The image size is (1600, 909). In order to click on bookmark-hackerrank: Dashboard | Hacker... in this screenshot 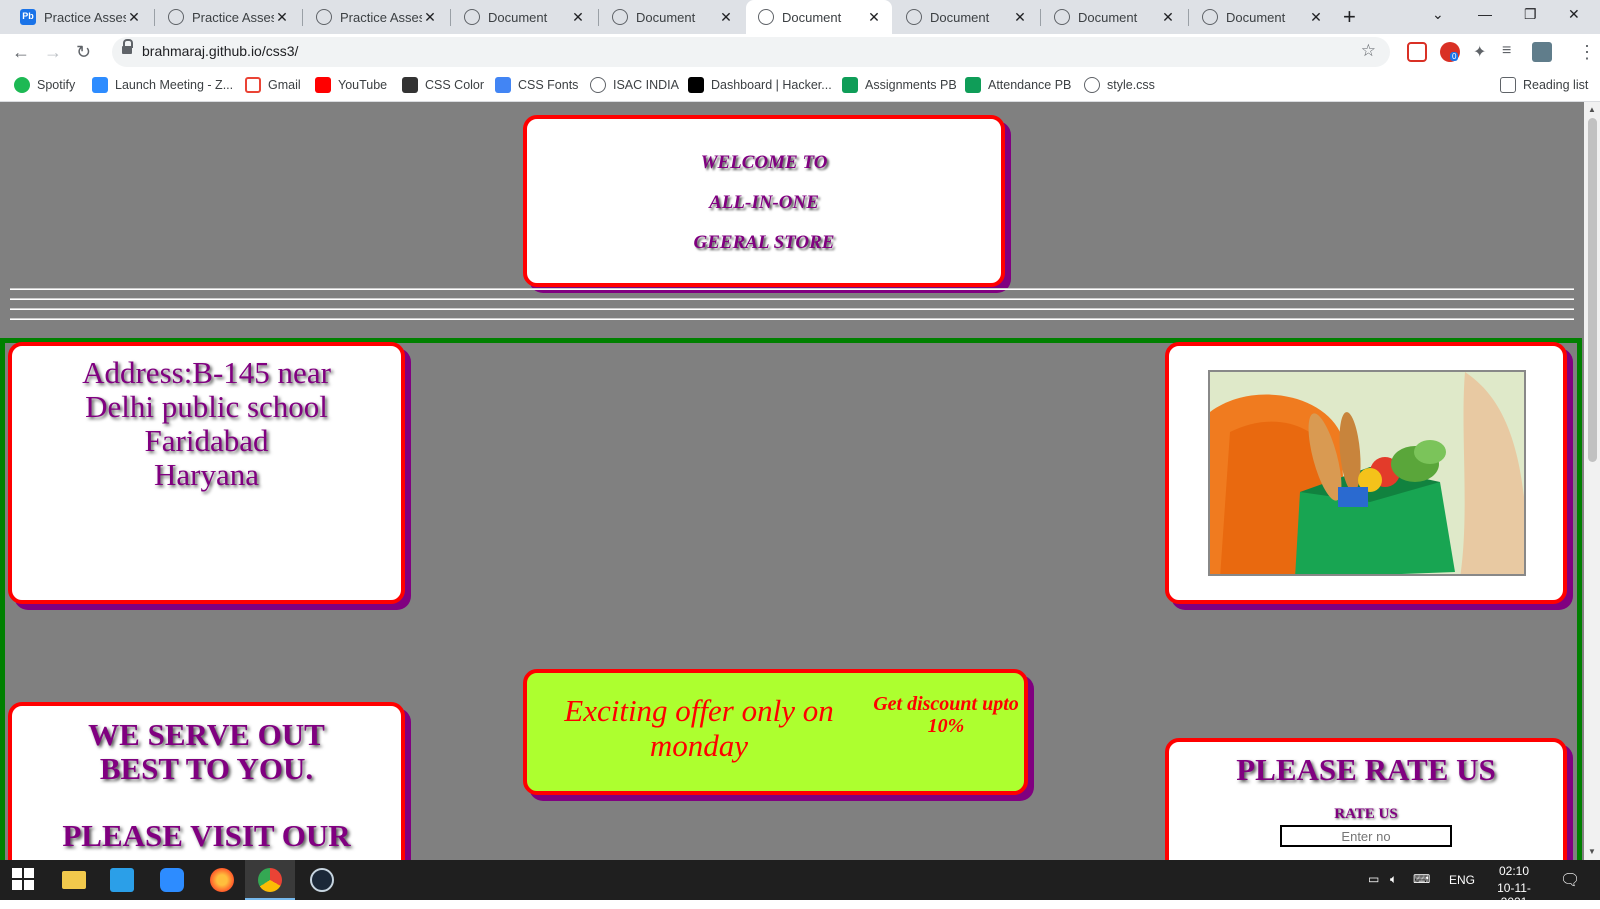, I will do `click(760, 85)`.